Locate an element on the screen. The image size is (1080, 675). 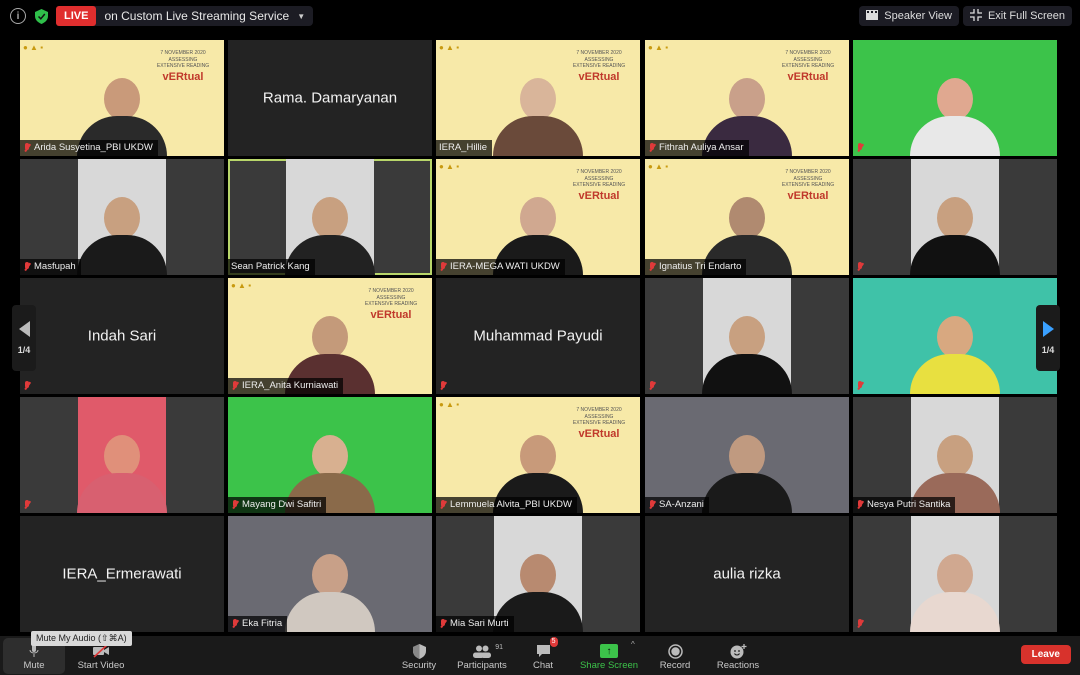
leave-meeting-button: Leave is located at coordinates (1045, 654).